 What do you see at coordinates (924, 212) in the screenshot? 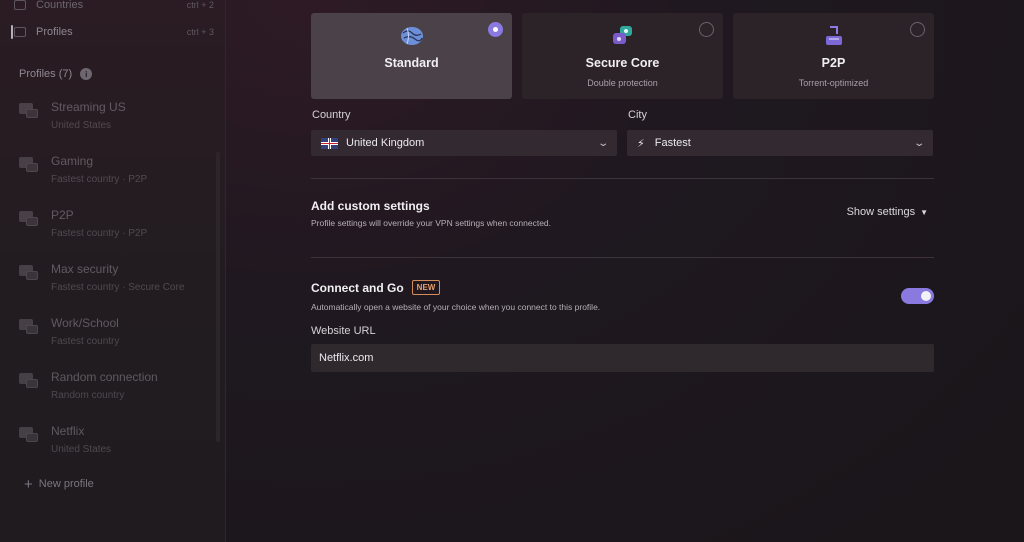
I see `caret-down-icon: ▼` at bounding box center [924, 212].